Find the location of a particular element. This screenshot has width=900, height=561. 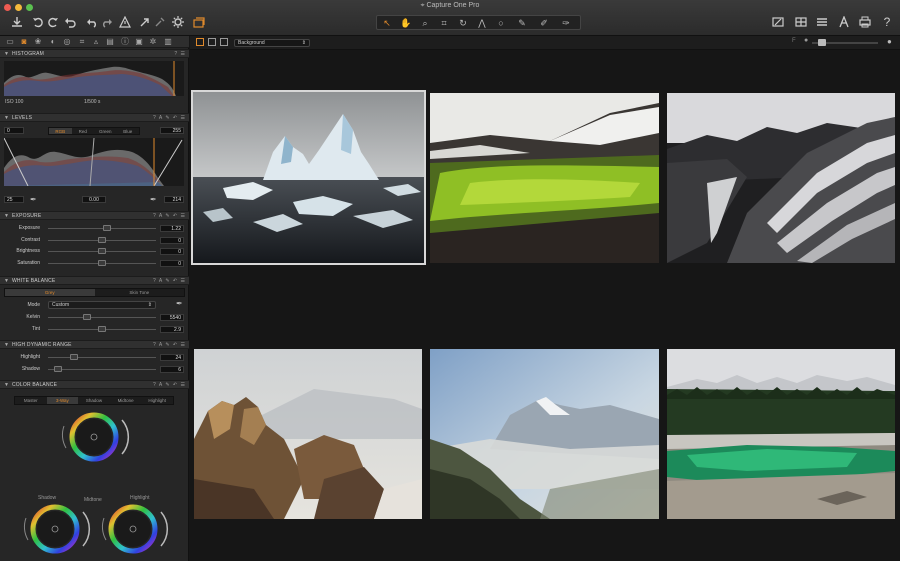

details-tab-icon: ▵ is located at coordinates (96, 42).